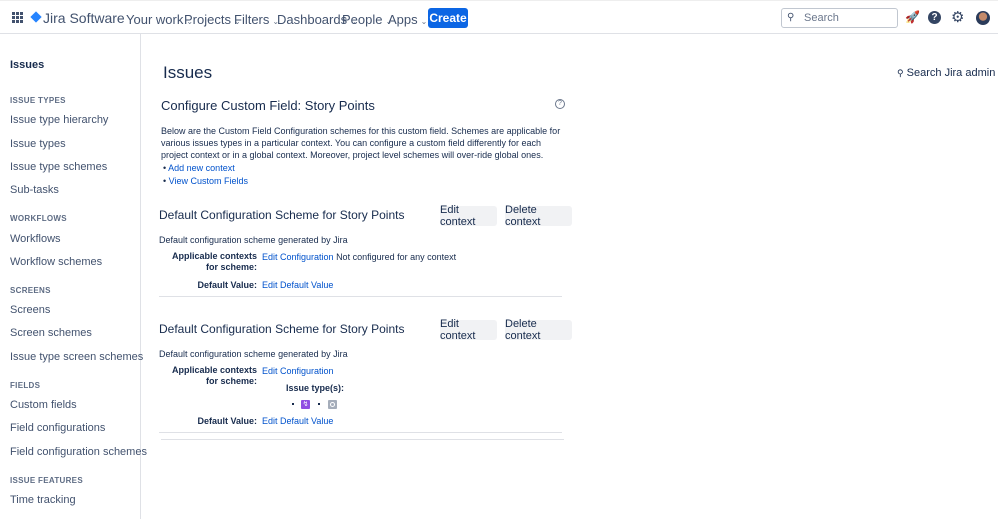 This screenshot has width=998, height=519. I want to click on add-new-context-link: Add new context, so click(201, 168).